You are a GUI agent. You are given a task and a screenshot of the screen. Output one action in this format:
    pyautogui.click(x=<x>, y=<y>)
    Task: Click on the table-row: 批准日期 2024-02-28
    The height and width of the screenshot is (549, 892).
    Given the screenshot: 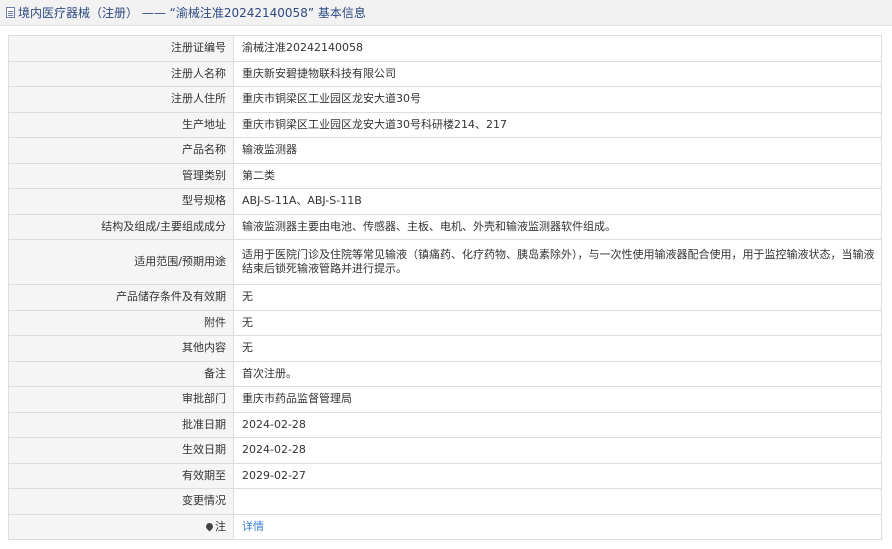 What is the action you would take?
    pyautogui.click(x=445, y=424)
    